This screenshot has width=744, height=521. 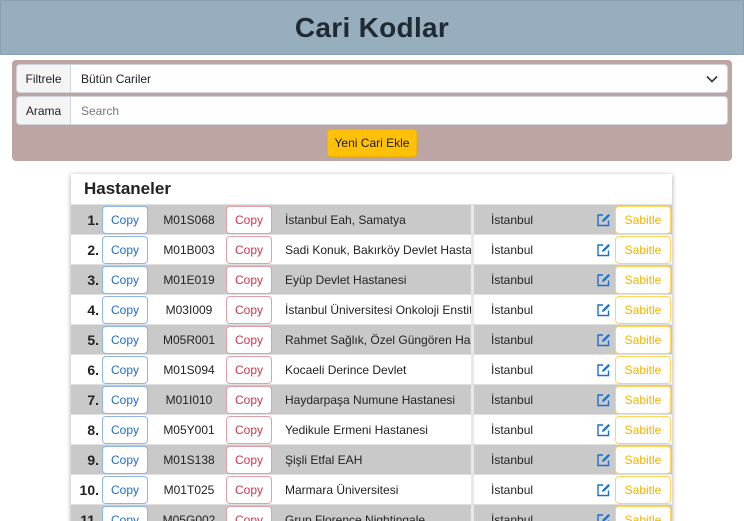 What do you see at coordinates (384, 78) in the screenshot?
I see `filter-selected-value: Bütün Cariler` at bounding box center [384, 78].